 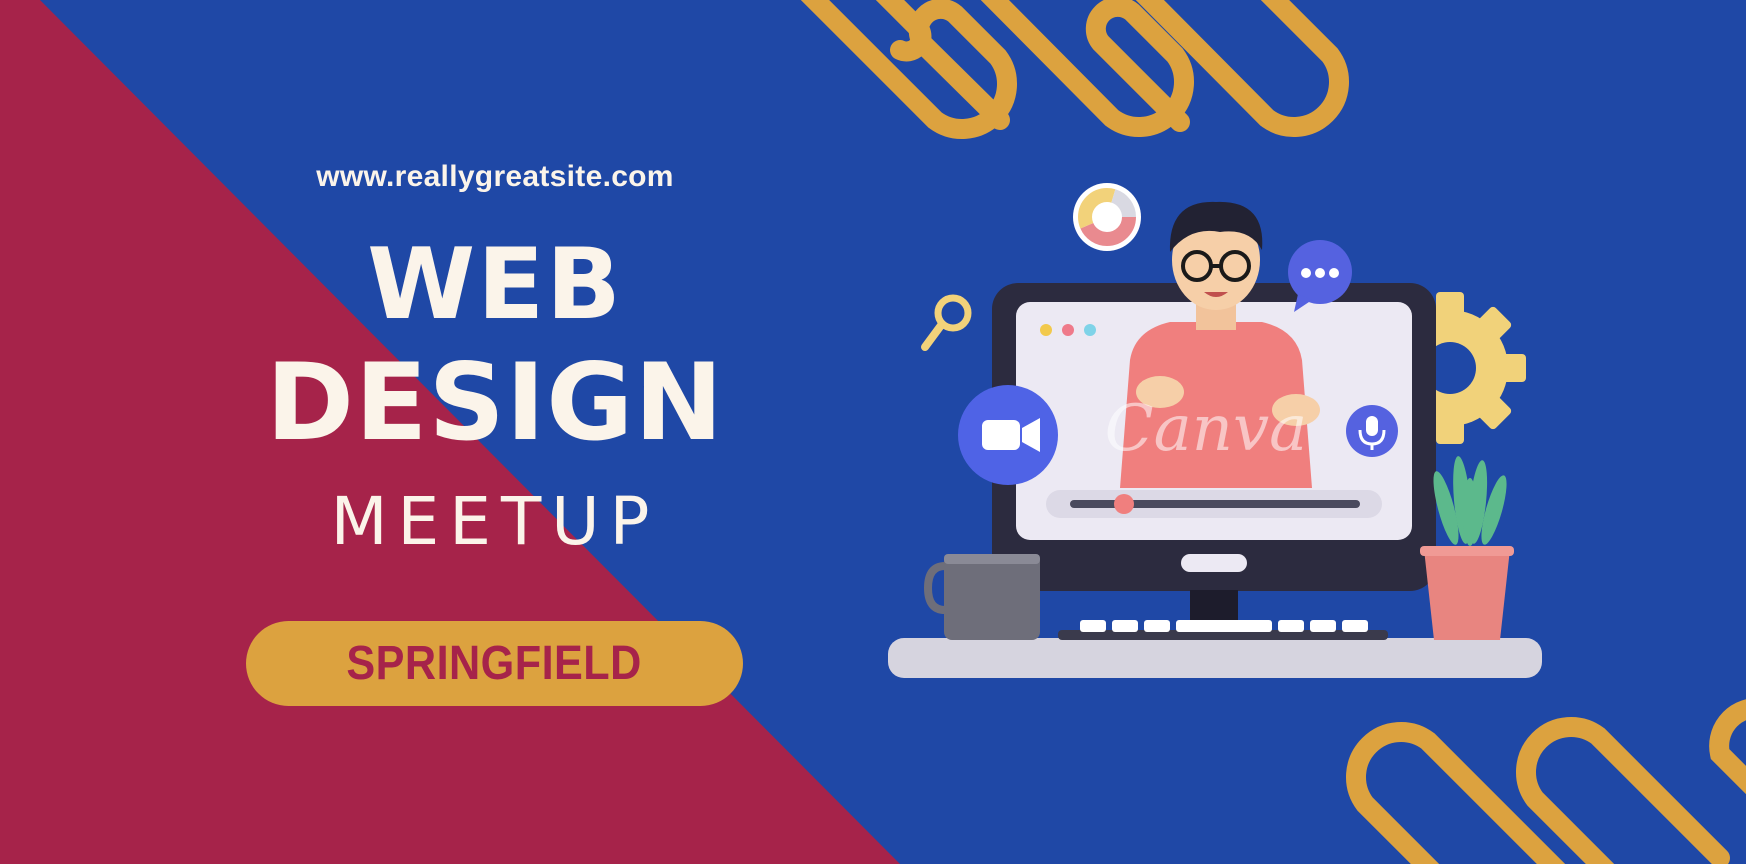 I want to click on monitor-stand, so click(x=1214, y=606).